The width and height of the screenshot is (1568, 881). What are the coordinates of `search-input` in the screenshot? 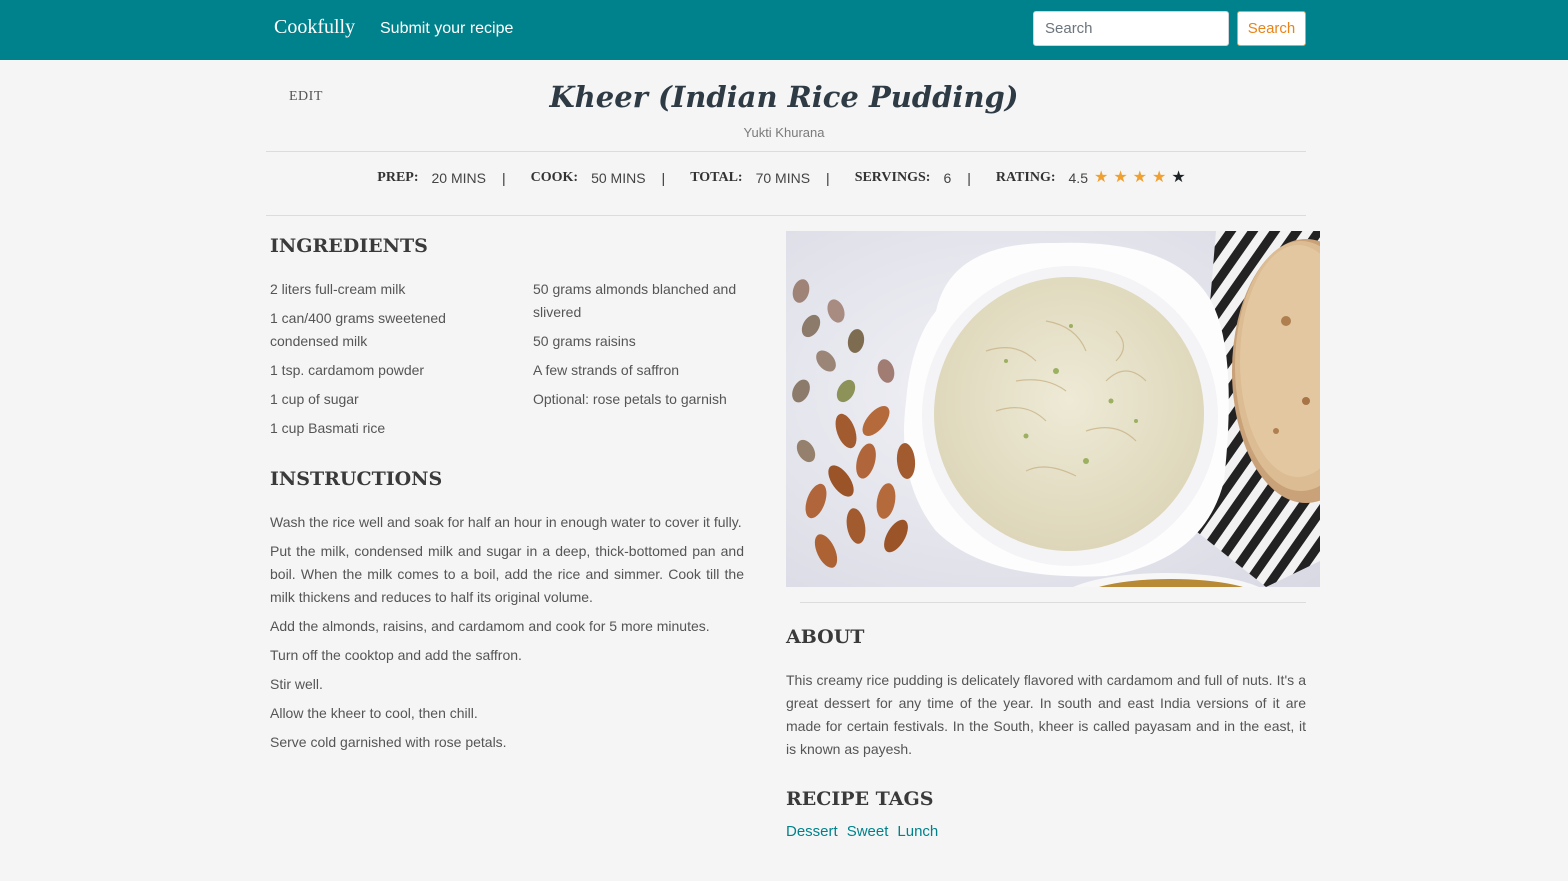 It's located at (1131, 28).